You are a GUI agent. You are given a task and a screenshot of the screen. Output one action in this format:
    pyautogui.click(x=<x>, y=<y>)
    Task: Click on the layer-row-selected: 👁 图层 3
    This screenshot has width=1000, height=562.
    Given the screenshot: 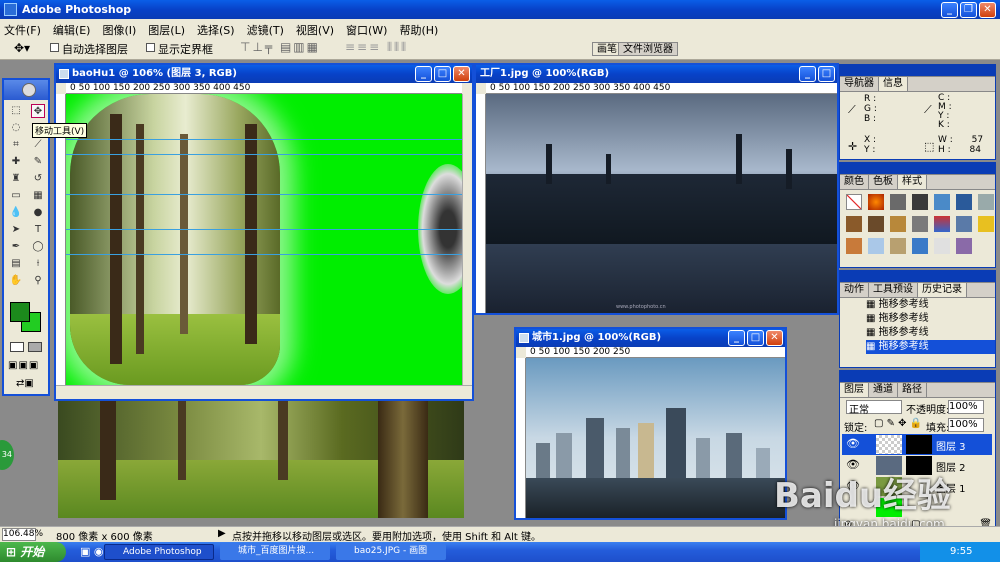 What is the action you would take?
    pyautogui.click(x=917, y=444)
    